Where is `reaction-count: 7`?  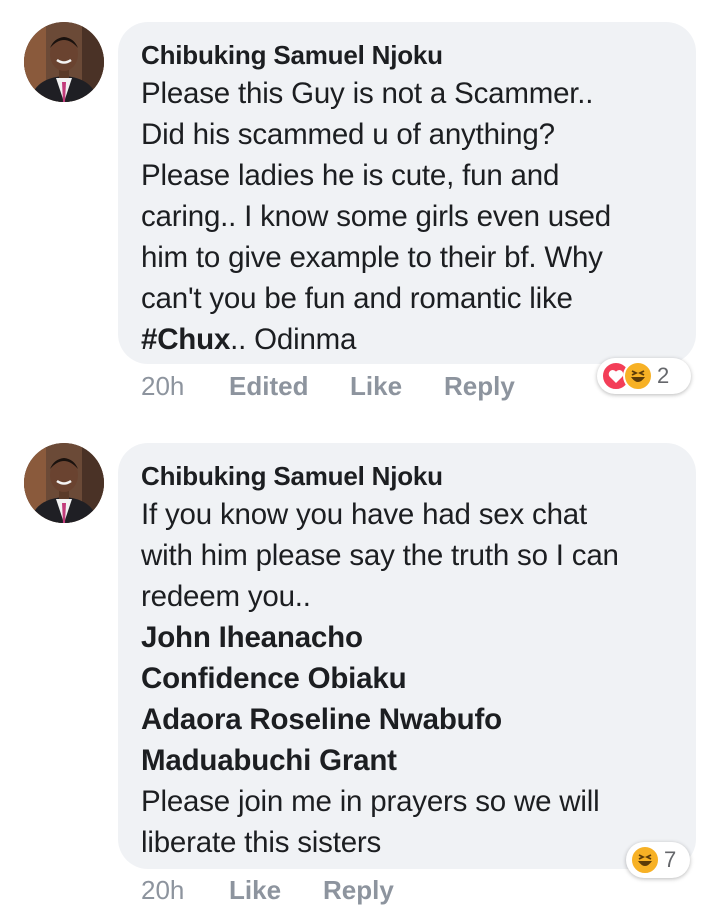
reaction-count: 7 is located at coordinates (670, 859).